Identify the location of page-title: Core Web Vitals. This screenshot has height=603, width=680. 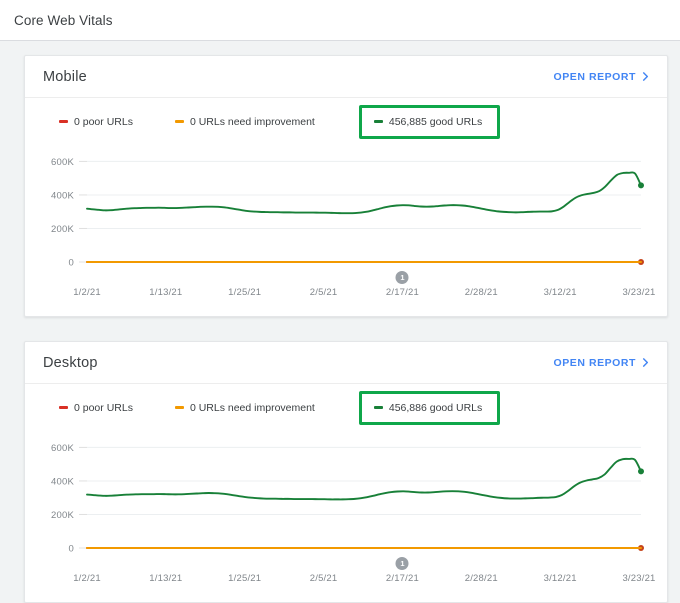
(63, 20).